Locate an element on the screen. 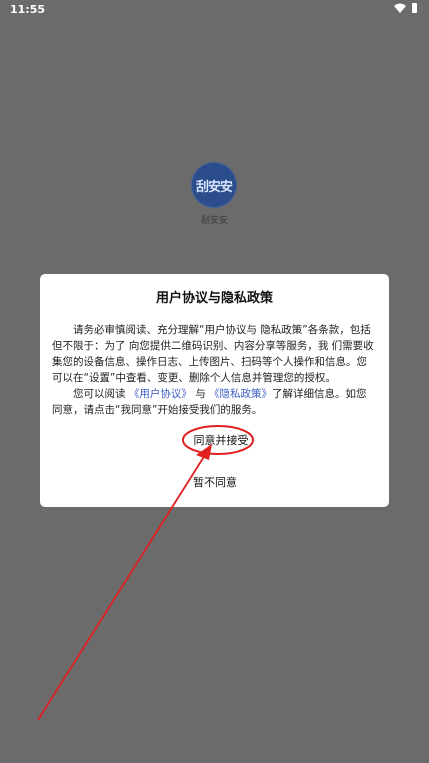  app-logo-text: 刮安安 is located at coordinates (214, 187).